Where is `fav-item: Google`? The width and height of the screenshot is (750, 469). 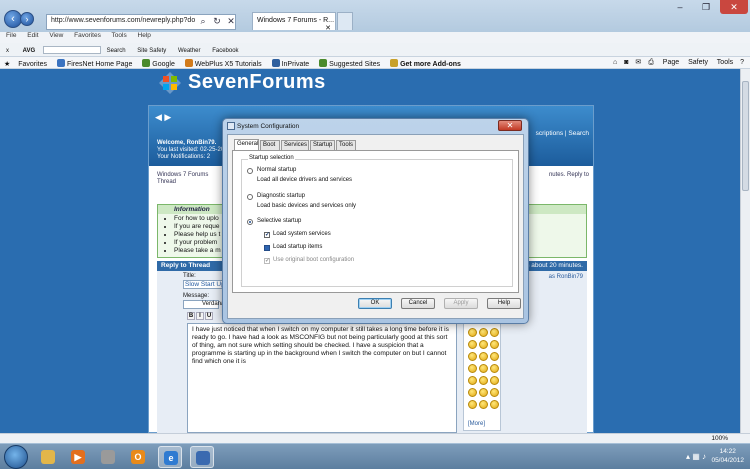
fav-item: Google is located at coordinates (158, 63).